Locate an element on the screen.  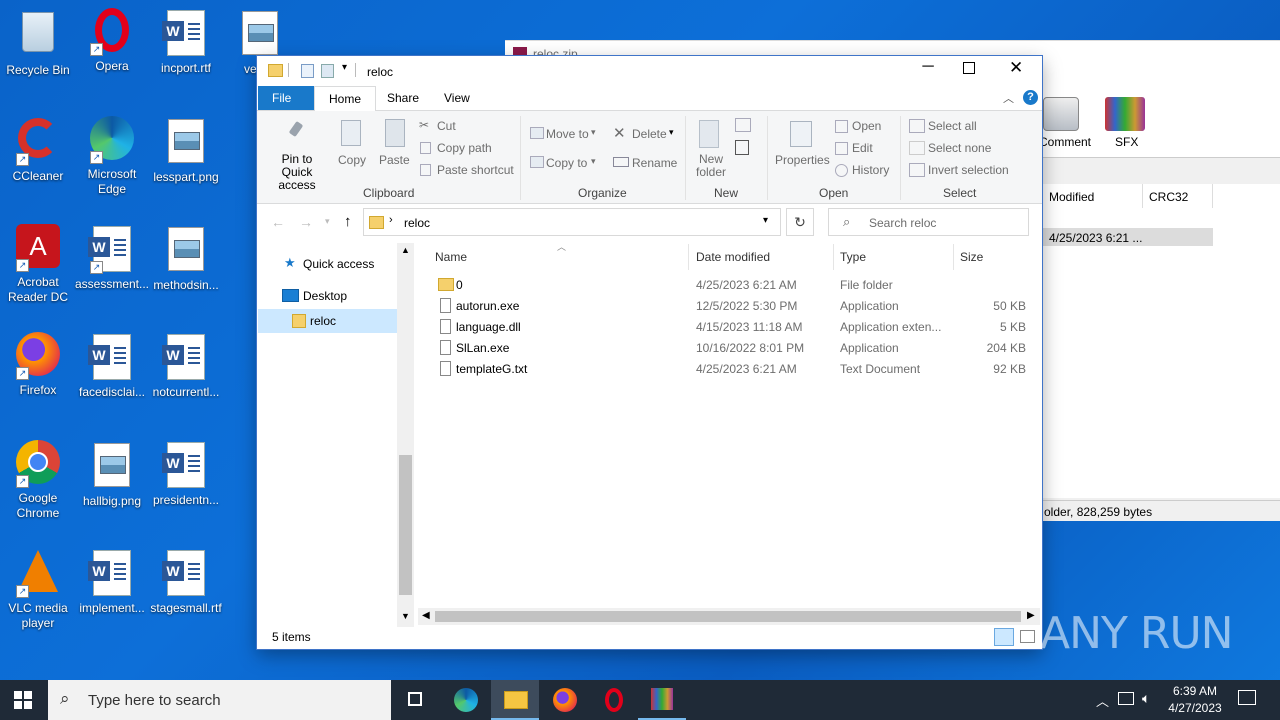
nav-scrollbar: ▲ ▼ is located at coordinates (405, 435).